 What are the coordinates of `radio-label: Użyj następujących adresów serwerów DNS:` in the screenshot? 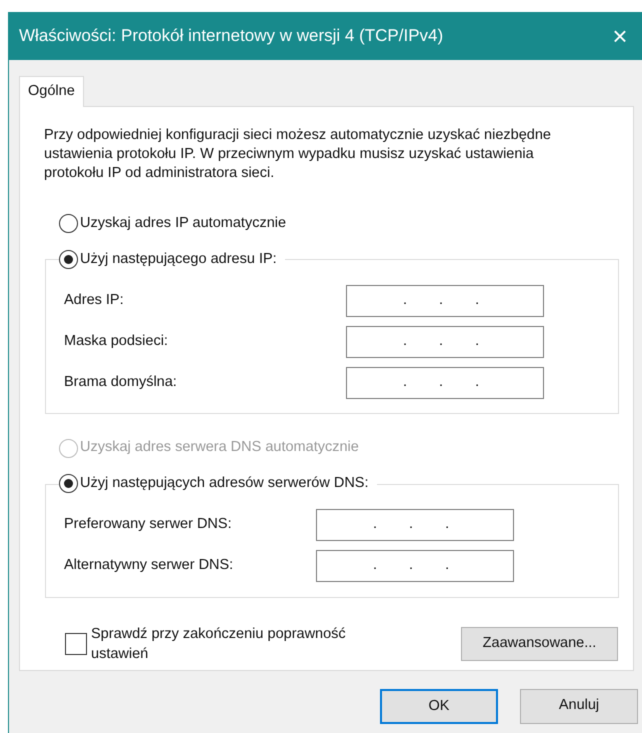 It's located at (224, 484).